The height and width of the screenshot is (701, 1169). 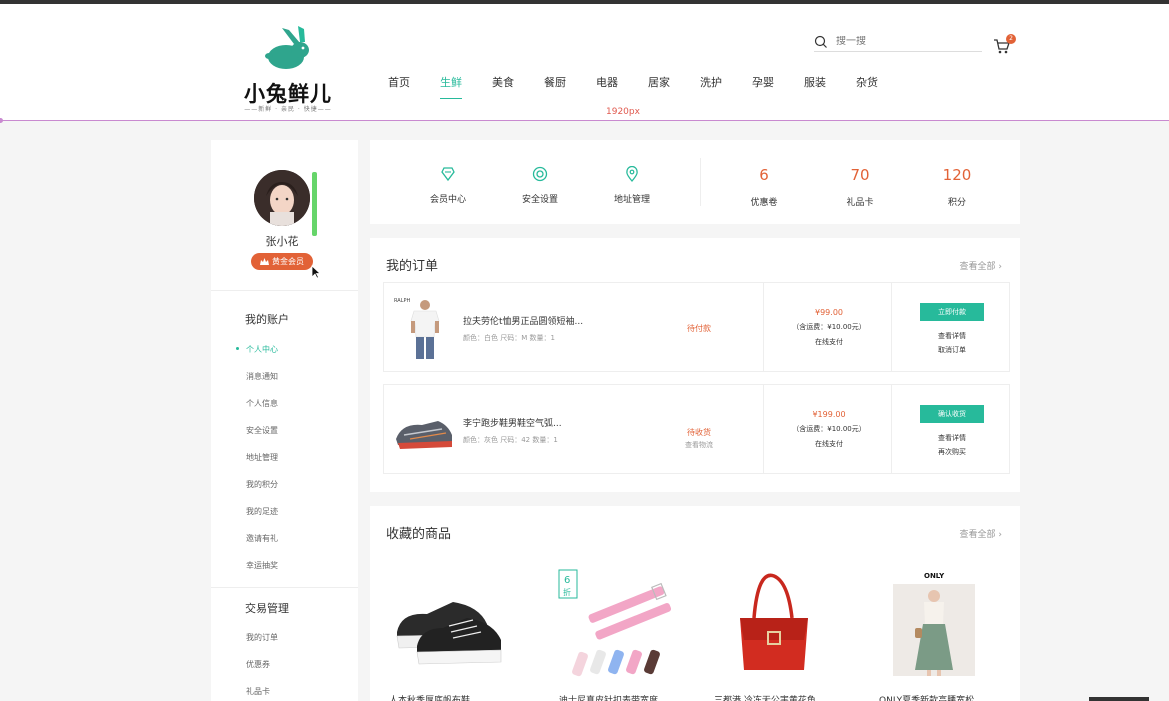 What do you see at coordinates (952, 414) in the screenshot?
I see `confirm-receipt-button: 确认收货` at bounding box center [952, 414].